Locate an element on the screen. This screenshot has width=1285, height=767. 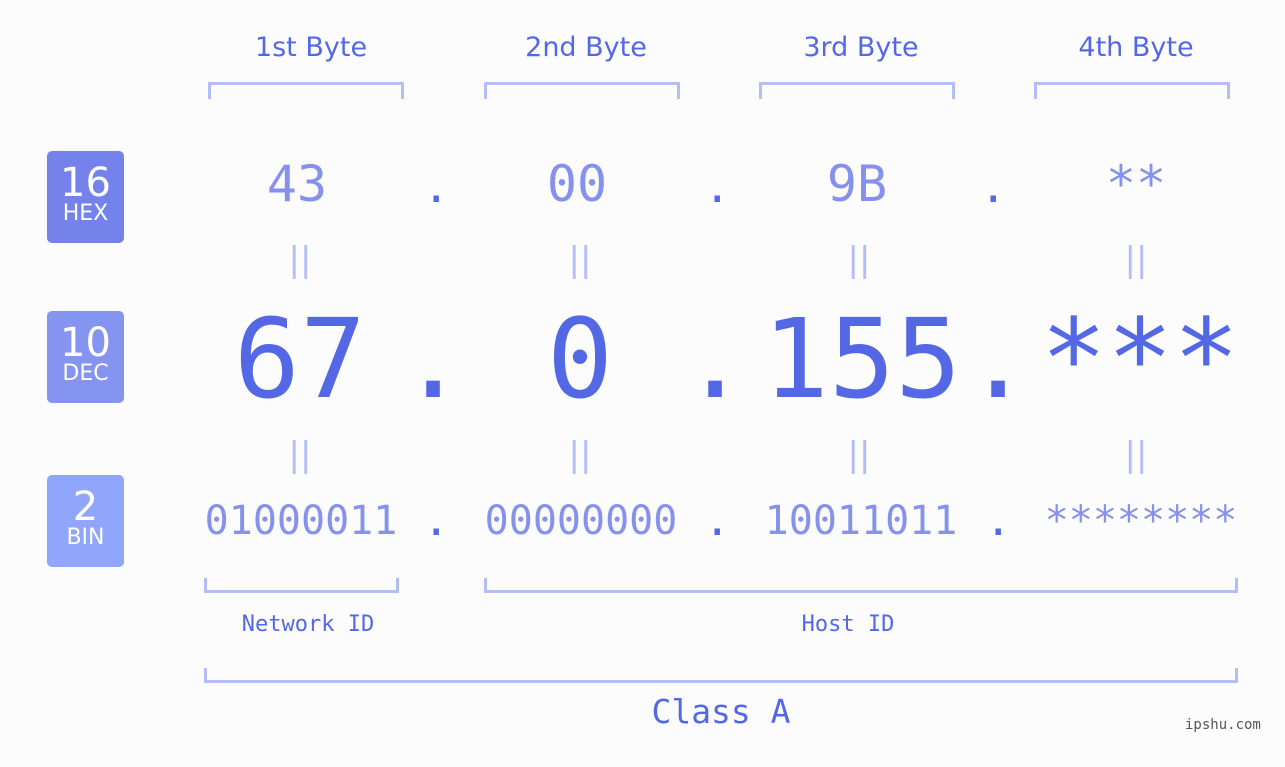
hex-byte-4: ** is located at coordinates (1136, 184).